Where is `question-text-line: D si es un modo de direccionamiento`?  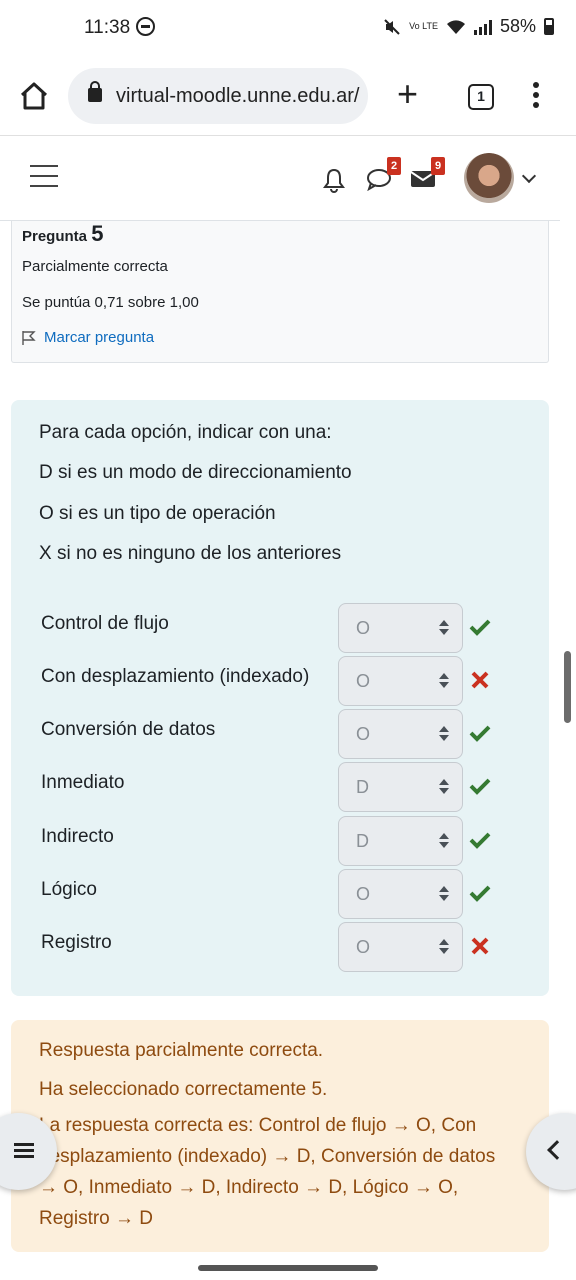 question-text-line: D si es un modo de direccionamiento is located at coordinates (195, 472).